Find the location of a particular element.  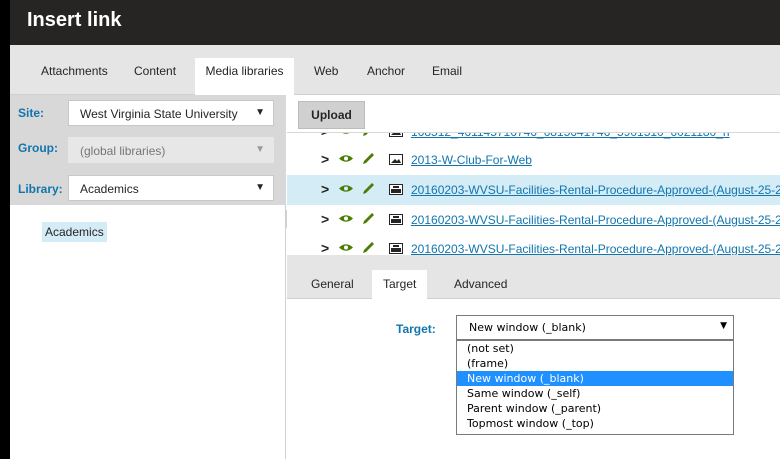

target-option: Topmost window (_top) is located at coordinates (595, 423).